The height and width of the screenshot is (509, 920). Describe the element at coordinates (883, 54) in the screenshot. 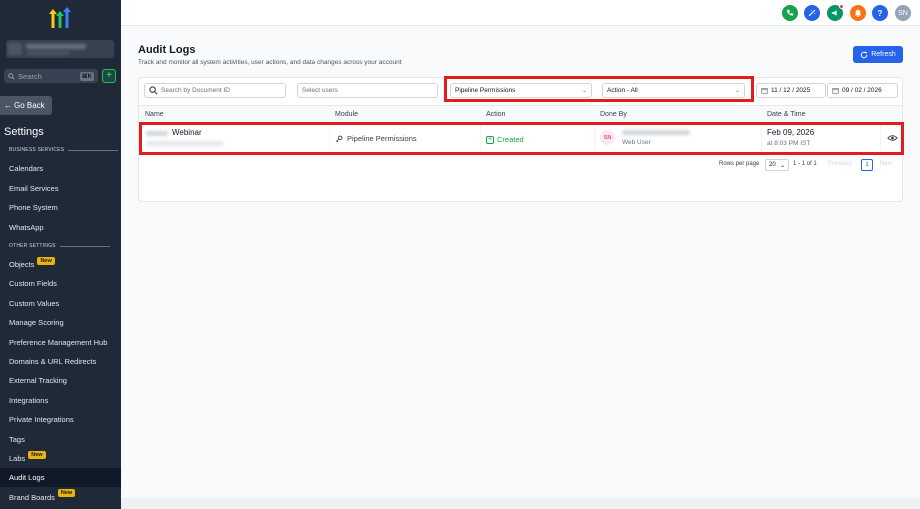

I see `refresh-label: Refresh` at that location.